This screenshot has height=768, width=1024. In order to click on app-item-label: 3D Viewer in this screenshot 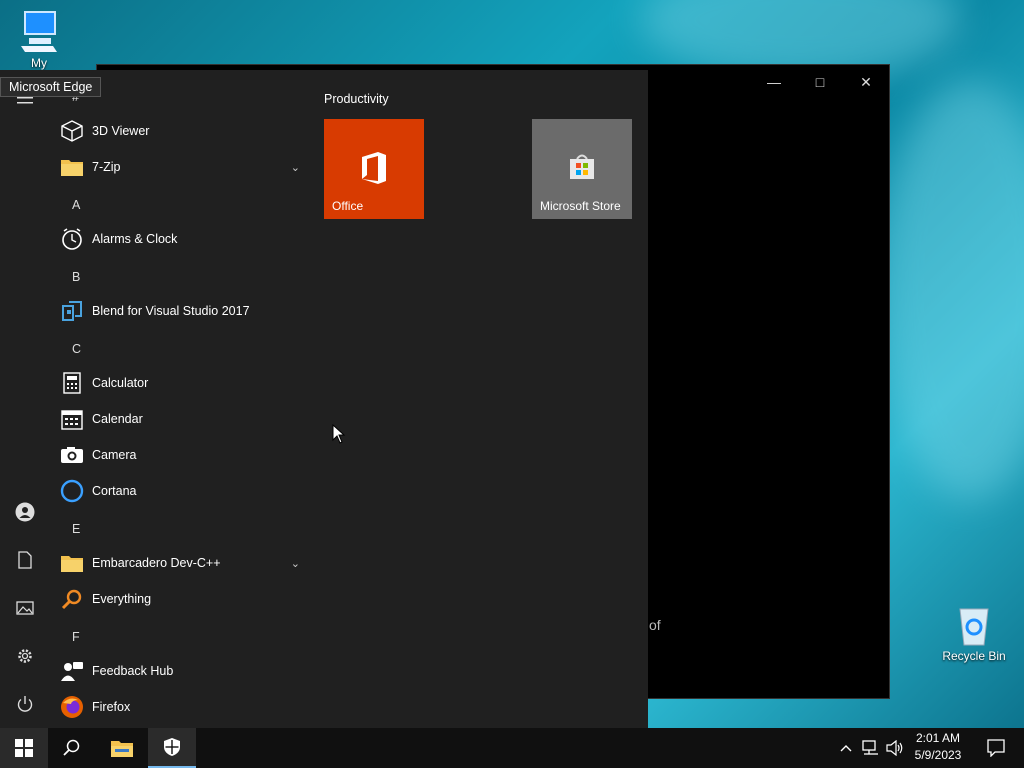, I will do `click(121, 131)`.